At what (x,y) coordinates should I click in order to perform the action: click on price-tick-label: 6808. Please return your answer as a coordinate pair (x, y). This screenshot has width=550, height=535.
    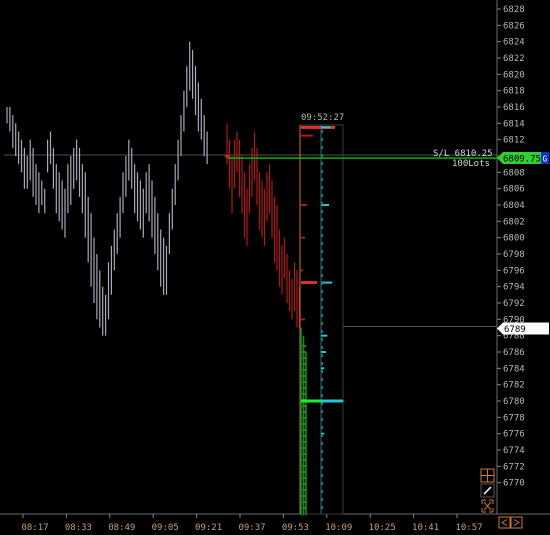
    Looking at the image, I should click on (514, 173).